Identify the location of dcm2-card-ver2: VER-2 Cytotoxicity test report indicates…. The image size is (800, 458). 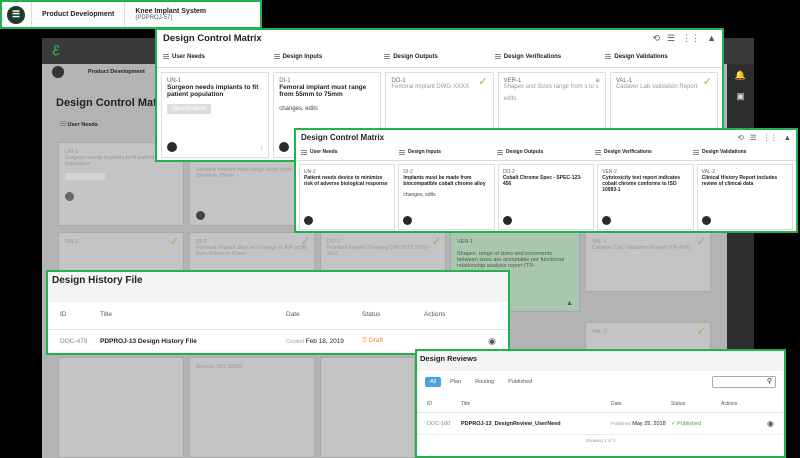
(645, 197).